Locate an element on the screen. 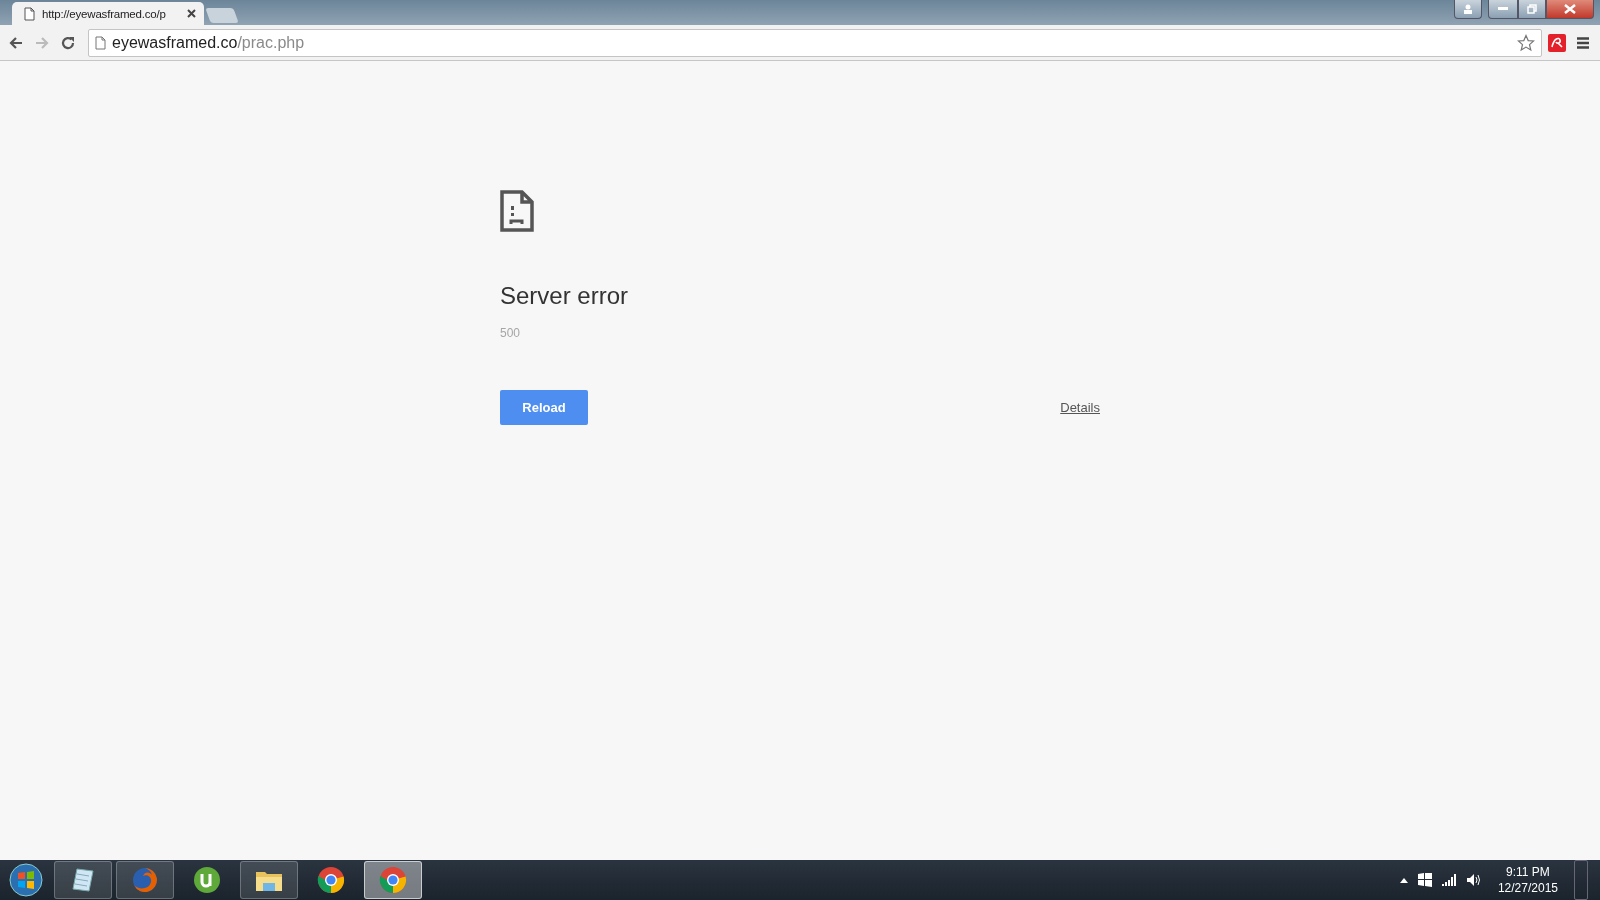  url-text: eyewasframed.co/prac.php is located at coordinates (209, 42).